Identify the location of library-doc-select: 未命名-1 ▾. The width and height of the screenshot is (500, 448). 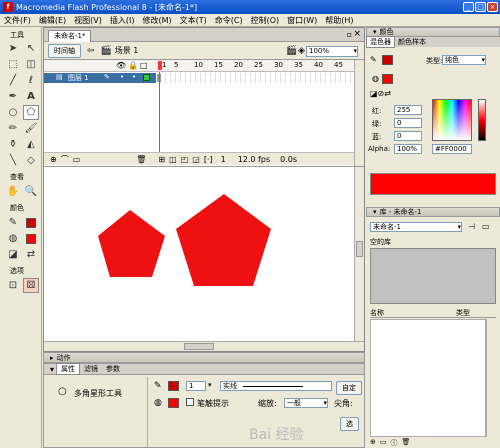
(416, 227).